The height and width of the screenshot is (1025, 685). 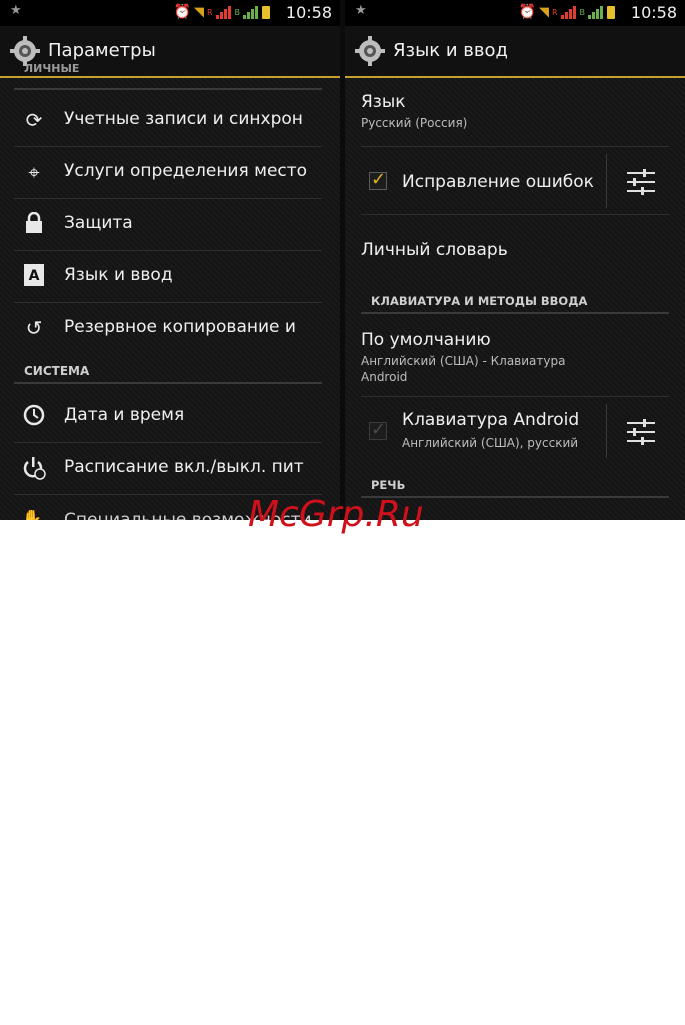 I want to click on settings-item-backup: ↺ Резервное копирование и, so click(x=168, y=328).